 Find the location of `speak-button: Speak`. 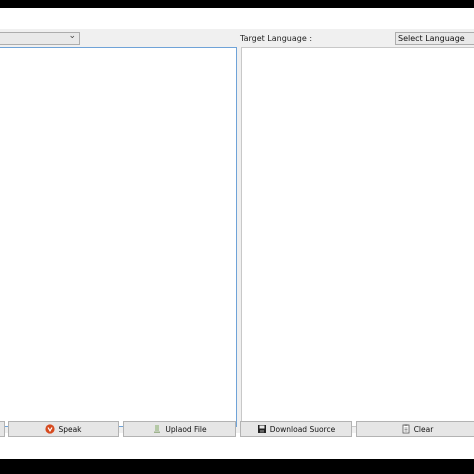

speak-button: Speak is located at coordinates (63, 429).